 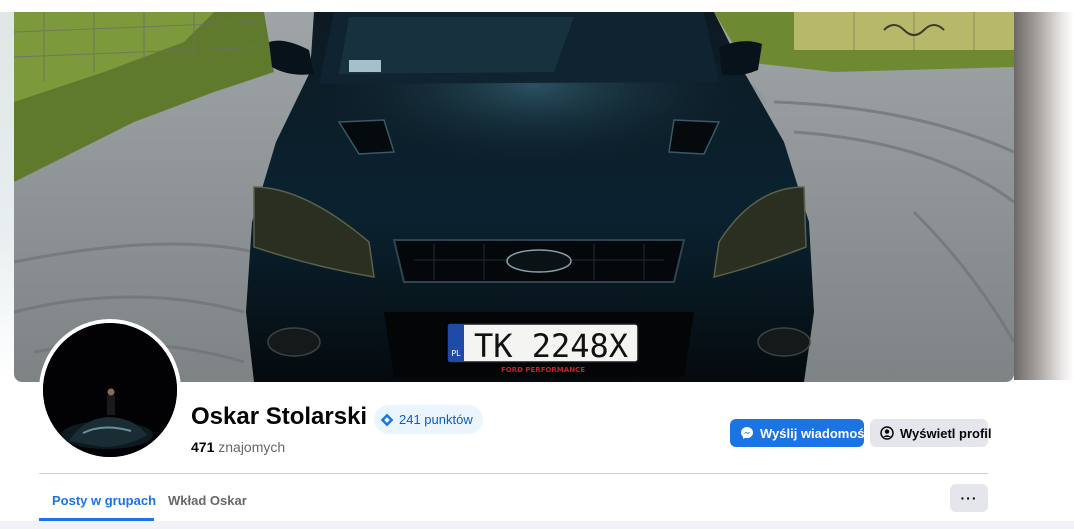 What do you see at coordinates (887, 433) in the screenshot?
I see `user-circle-icon` at bounding box center [887, 433].